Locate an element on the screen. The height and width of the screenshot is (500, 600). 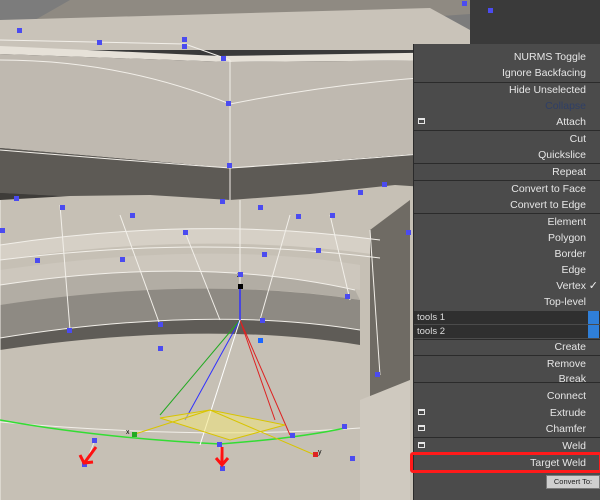
quad-tools-1-label: tools 1 is located at coordinates (431, 317).